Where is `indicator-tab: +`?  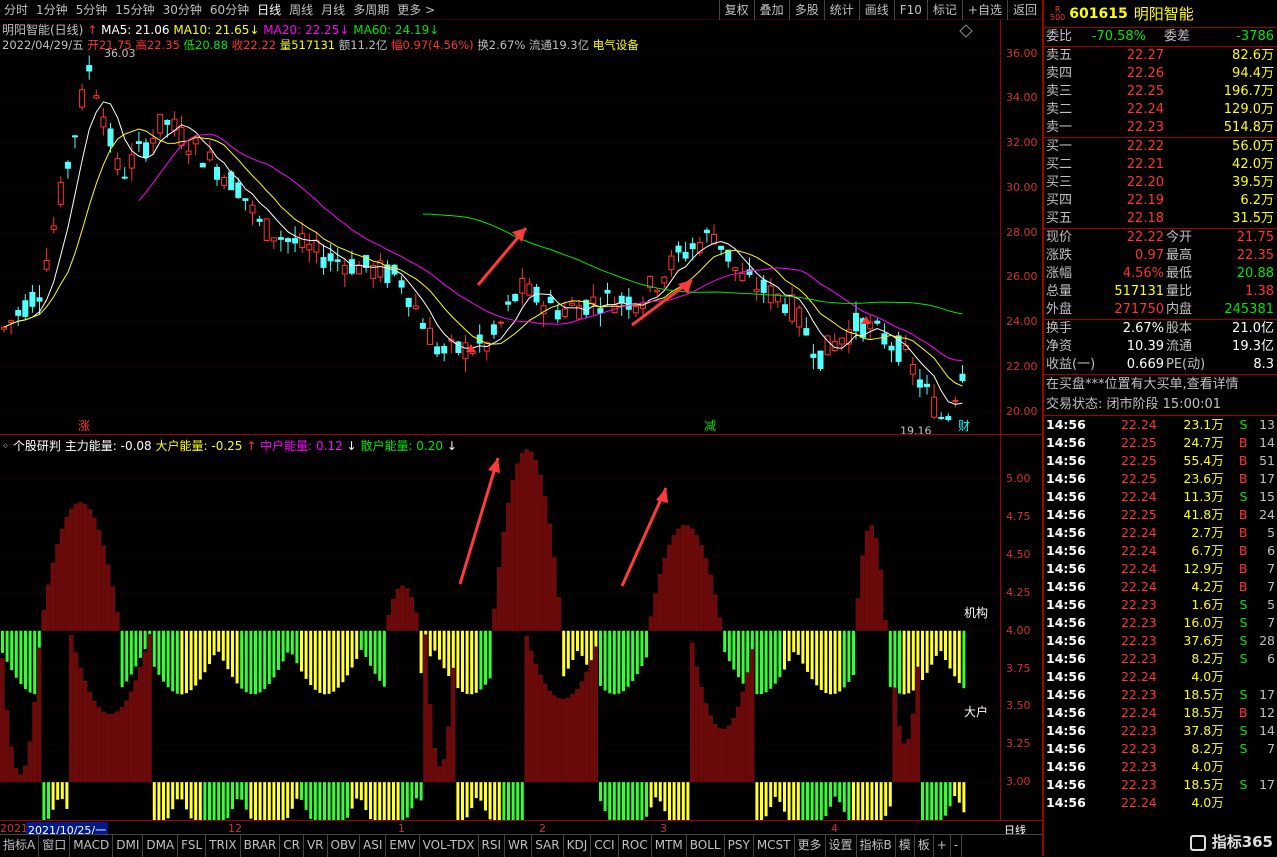 indicator-tab: + is located at coordinates (942, 846).